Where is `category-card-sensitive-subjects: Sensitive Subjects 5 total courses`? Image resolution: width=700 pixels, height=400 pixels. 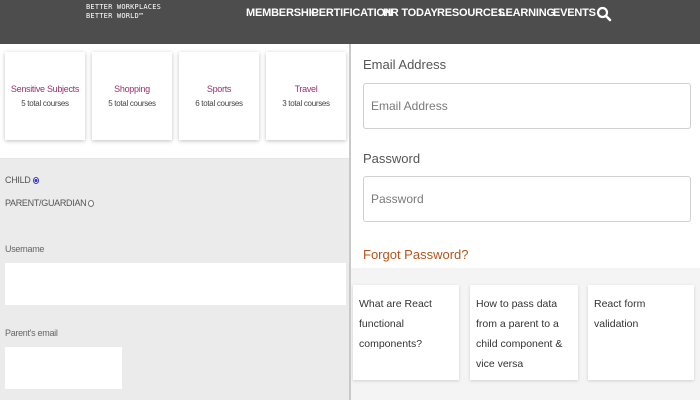
category-card-sensitive-subjects: Sensitive Subjects 5 total courses is located at coordinates (45, 96).